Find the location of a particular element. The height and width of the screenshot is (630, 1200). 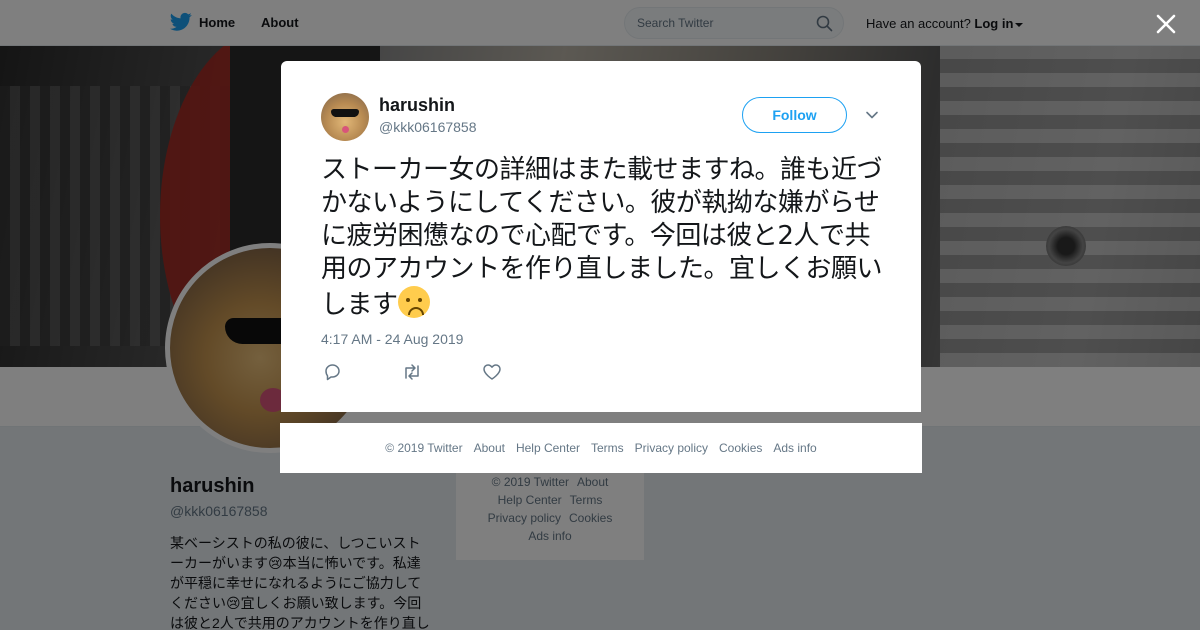

footer-terms-link: Terms is located at coordinates (607, 448).